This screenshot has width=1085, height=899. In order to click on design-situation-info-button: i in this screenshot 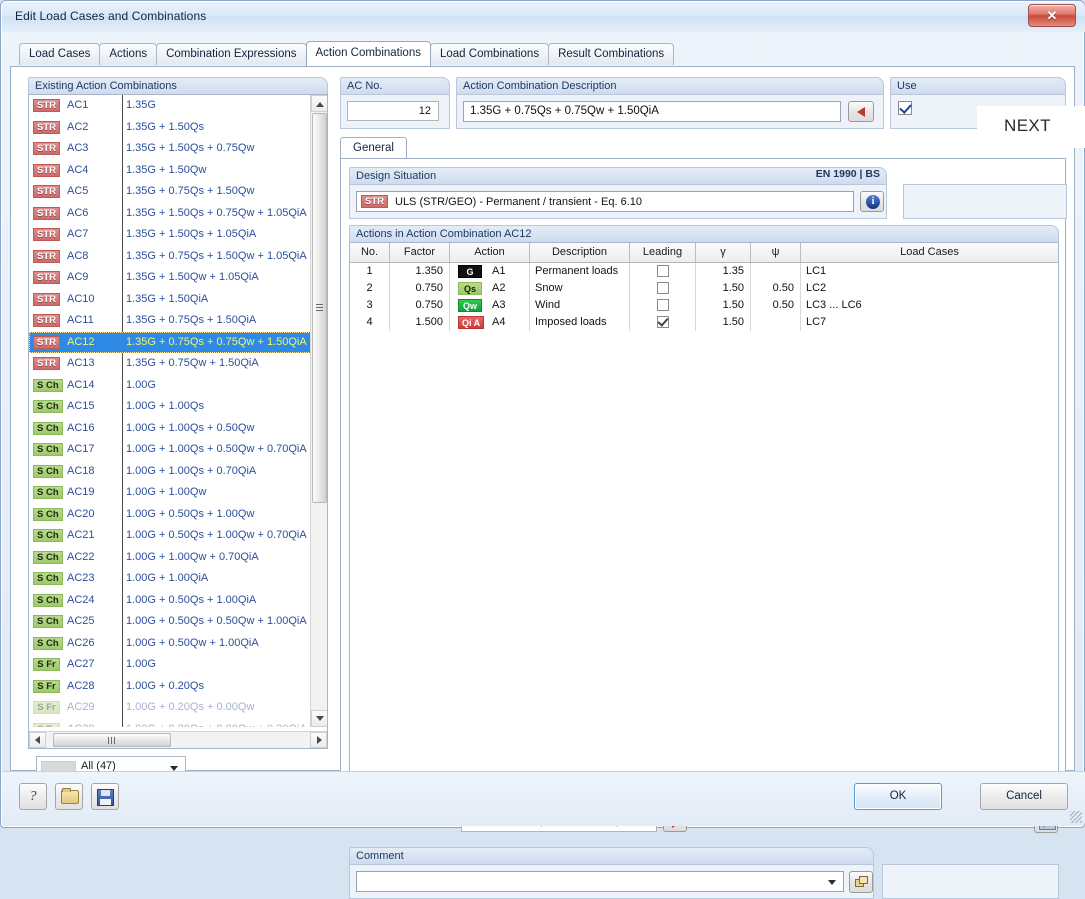, I will do `click(872, 201)`.